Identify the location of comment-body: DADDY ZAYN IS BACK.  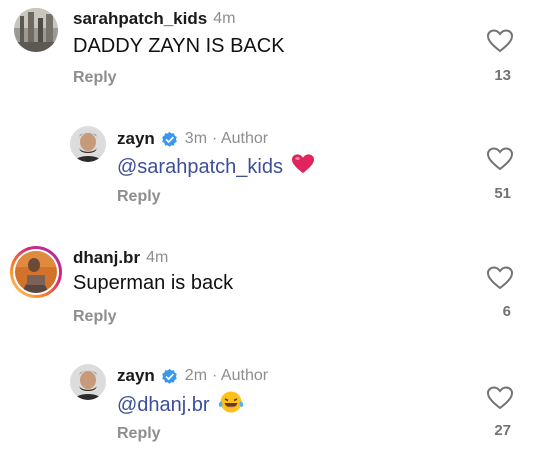
(179, 46).